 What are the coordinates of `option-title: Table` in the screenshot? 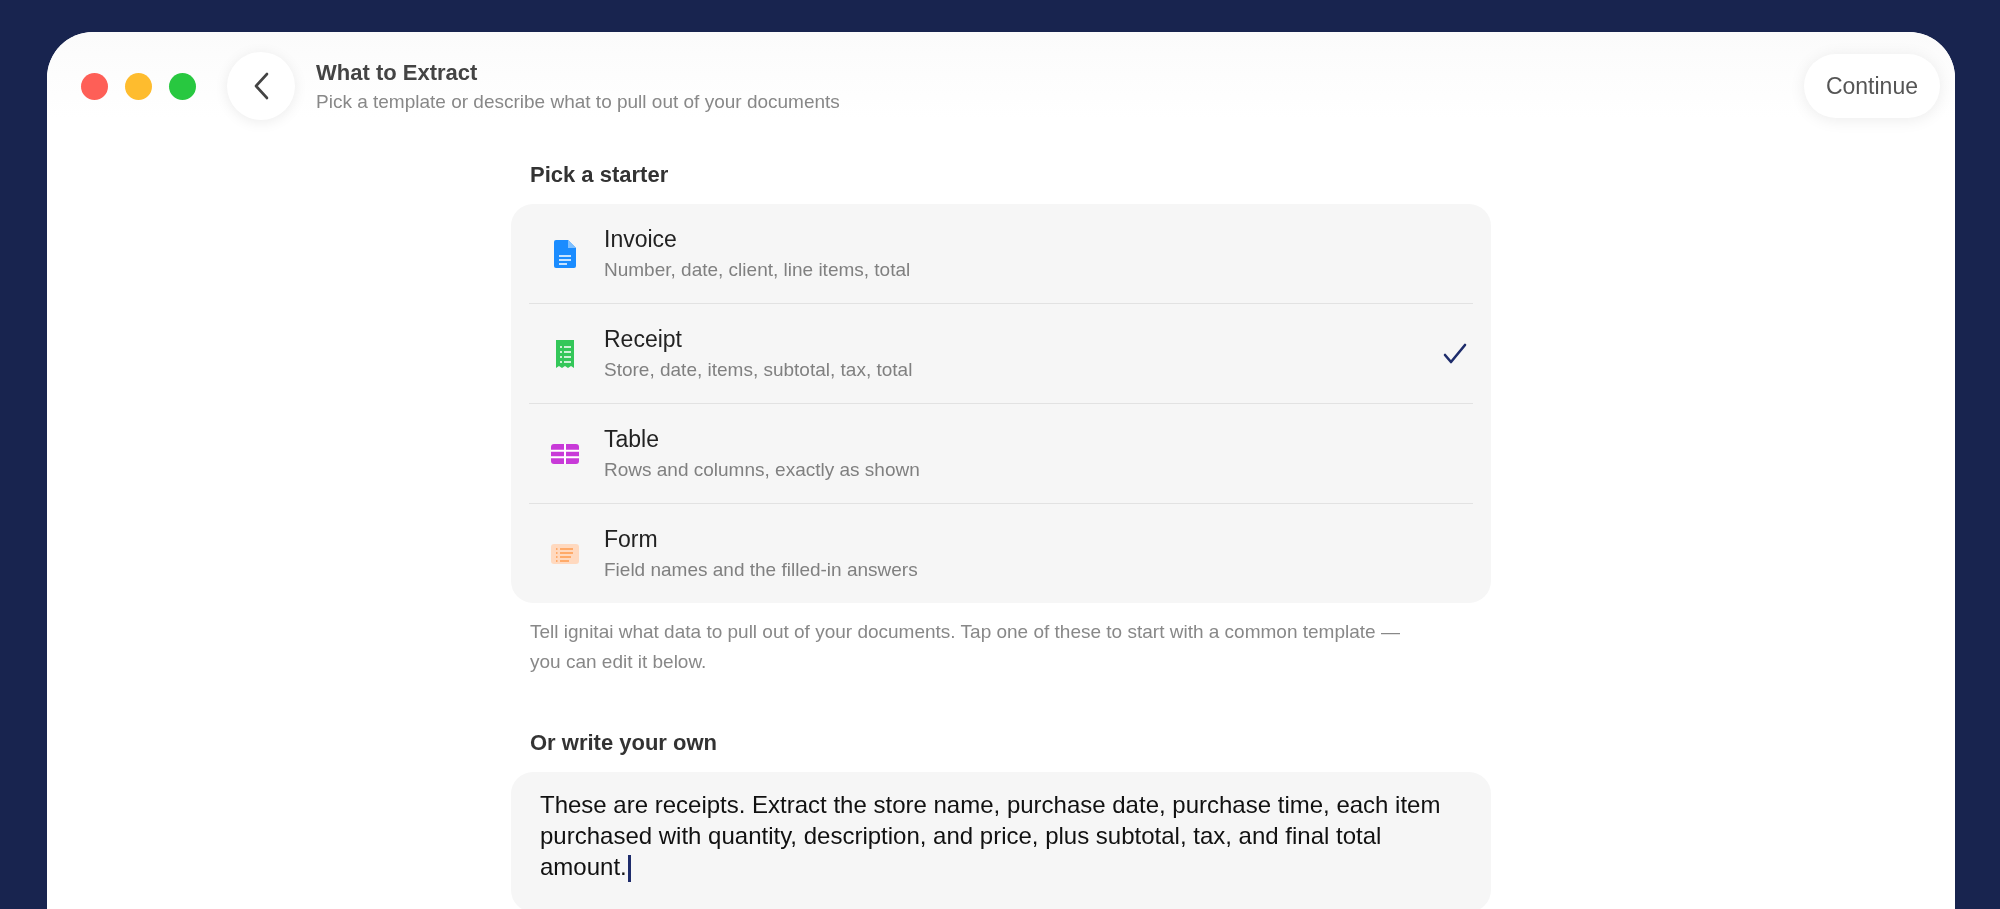 It's located at (632, 439).